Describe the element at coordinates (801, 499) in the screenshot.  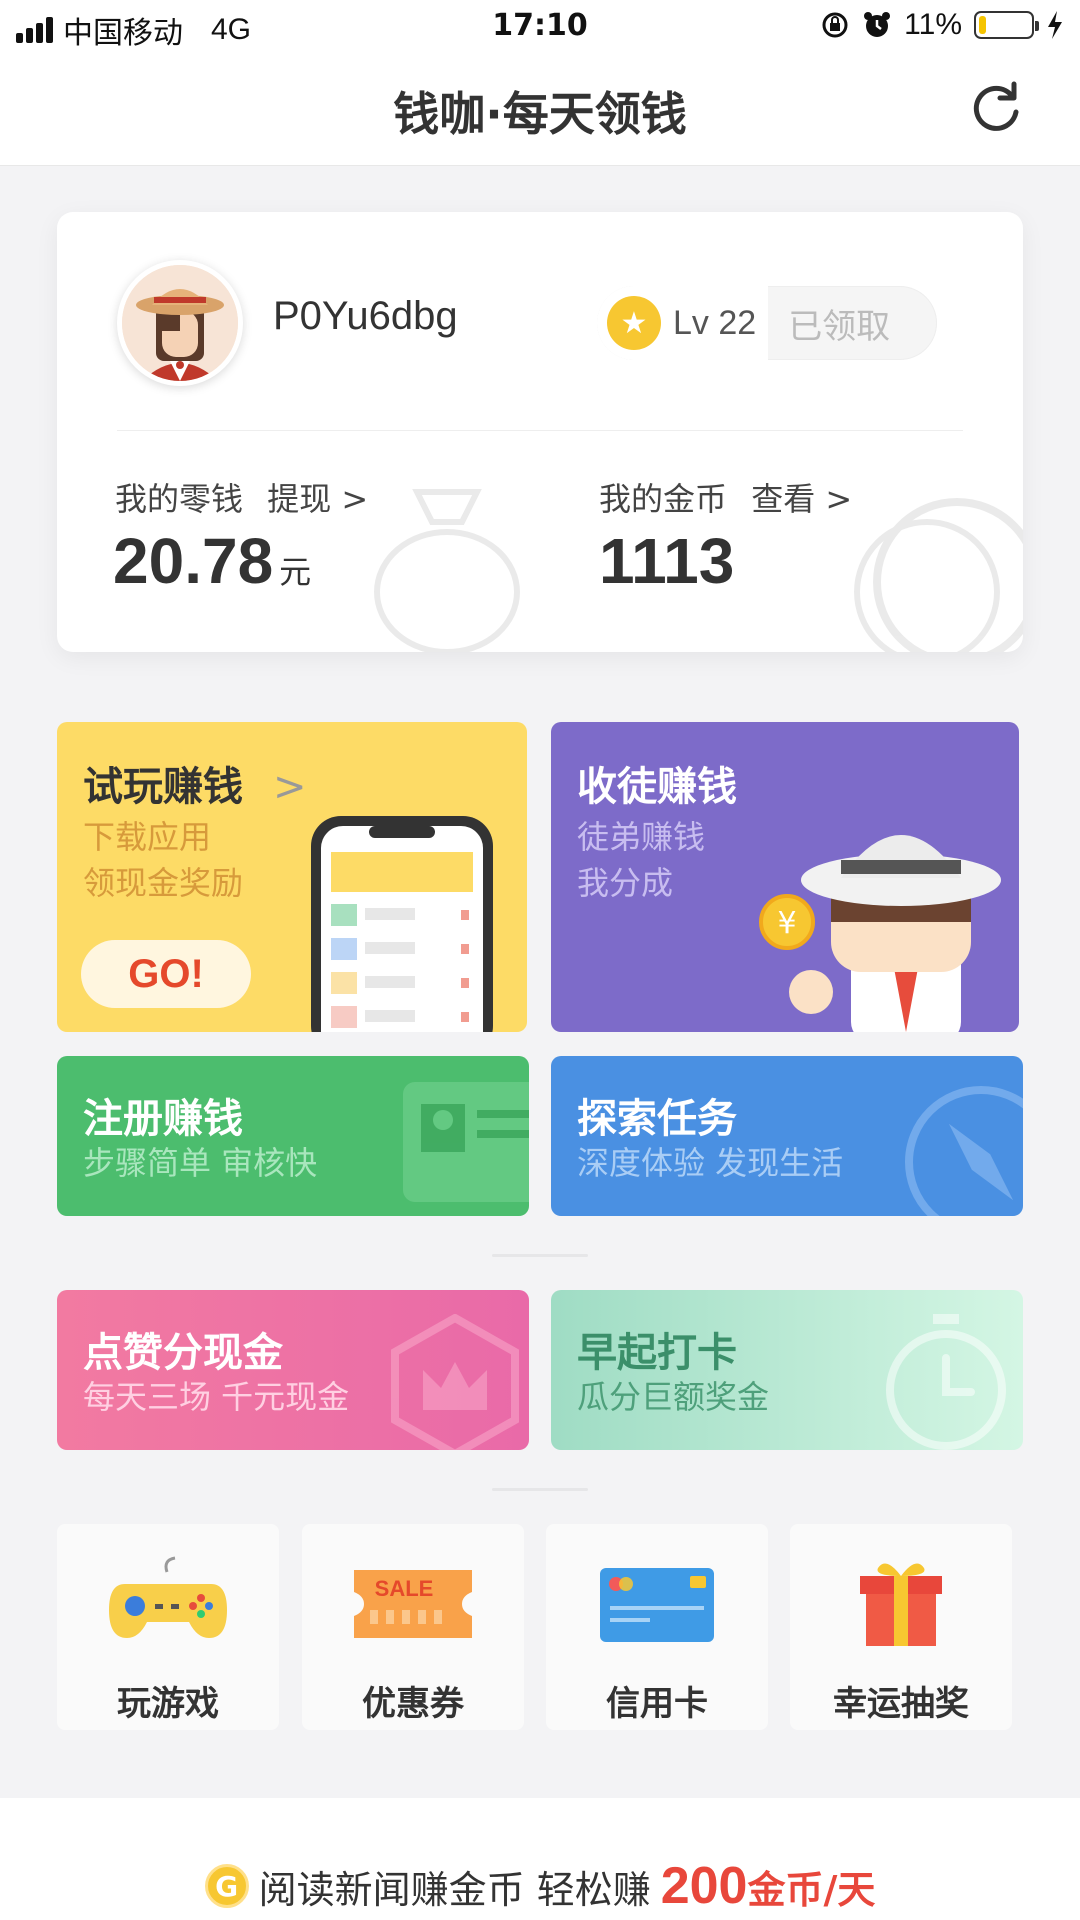
I see `view-coins-link: 查看 >` at that location.